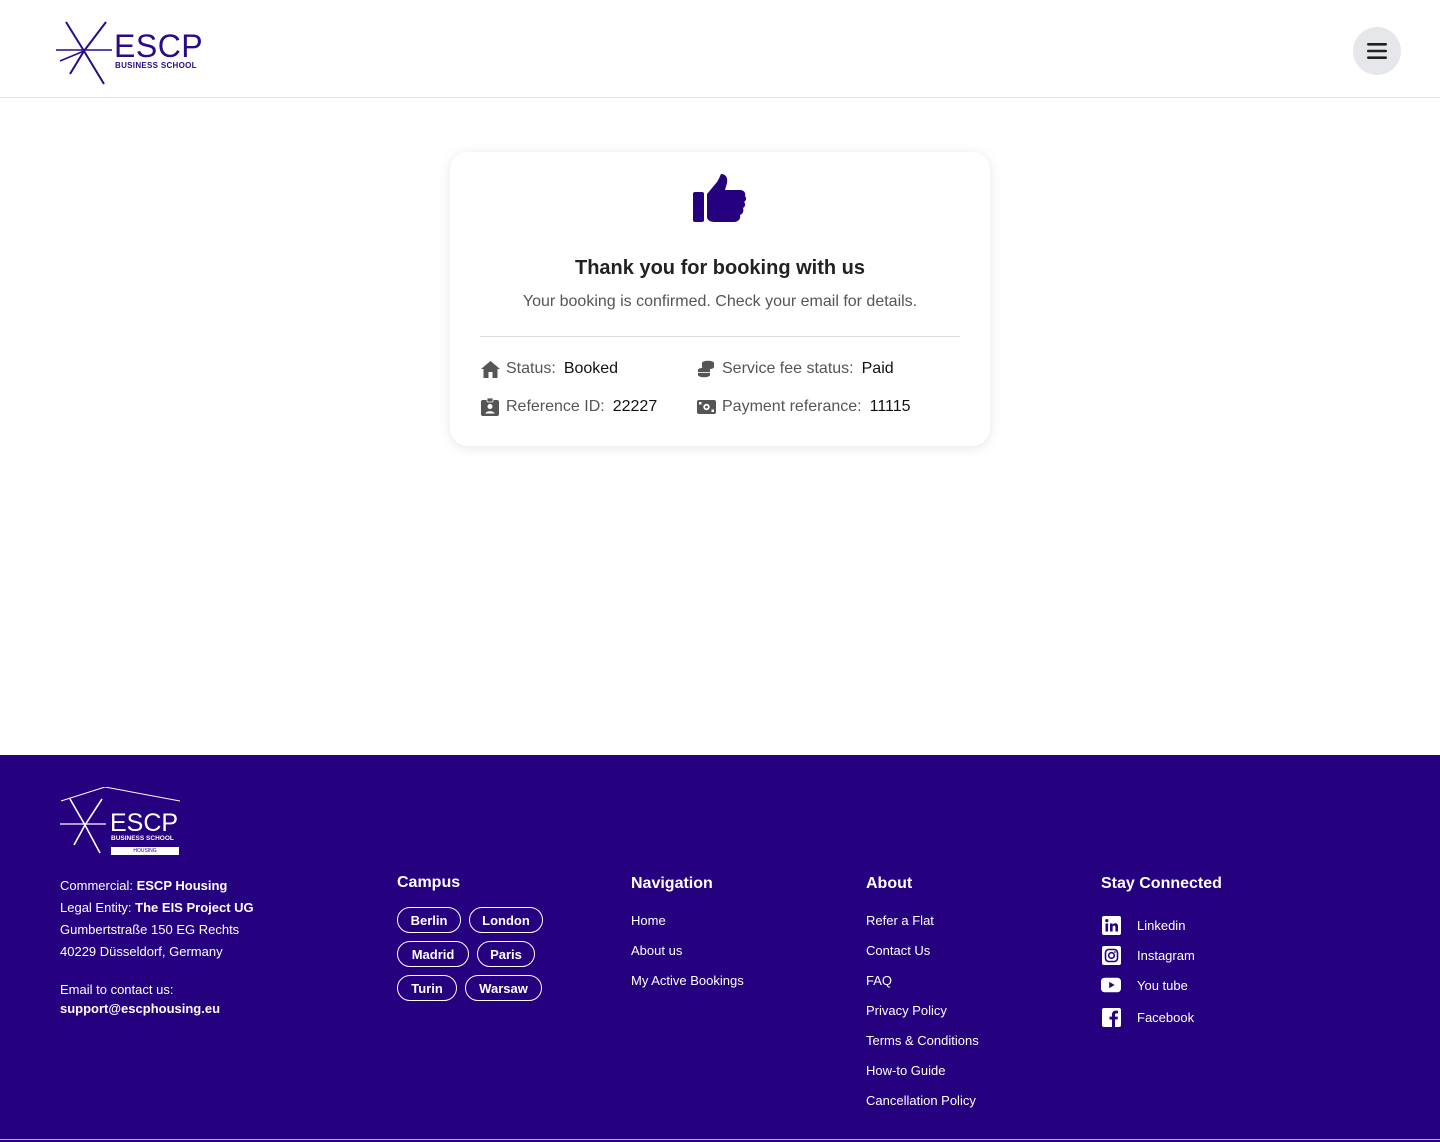  What do you see at coordinates (720, 49) in the screenshot?
I see `site-header: ESCP BUSINESS SCHOOL` at bounding box center [720, 49].